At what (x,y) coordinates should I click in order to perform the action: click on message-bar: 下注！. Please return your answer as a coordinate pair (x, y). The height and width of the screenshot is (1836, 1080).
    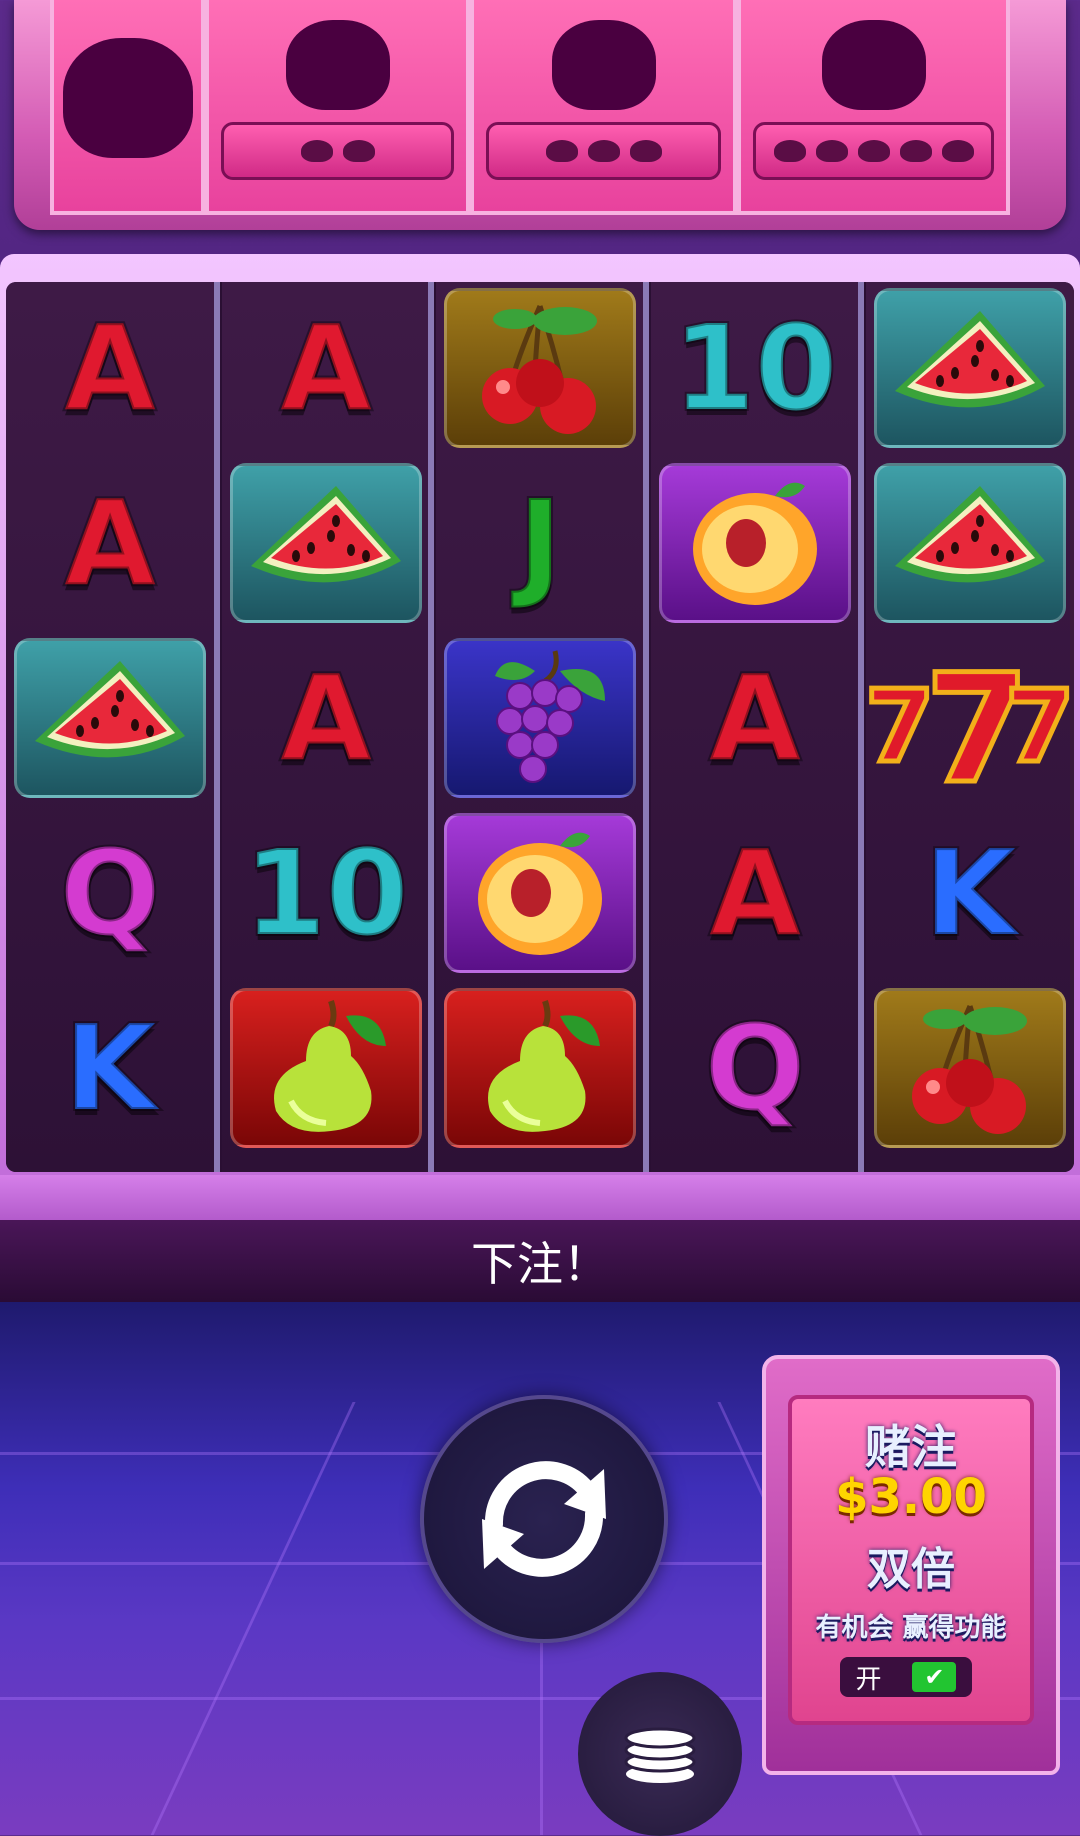
    Looking at the image, I should click on (540, 1261).